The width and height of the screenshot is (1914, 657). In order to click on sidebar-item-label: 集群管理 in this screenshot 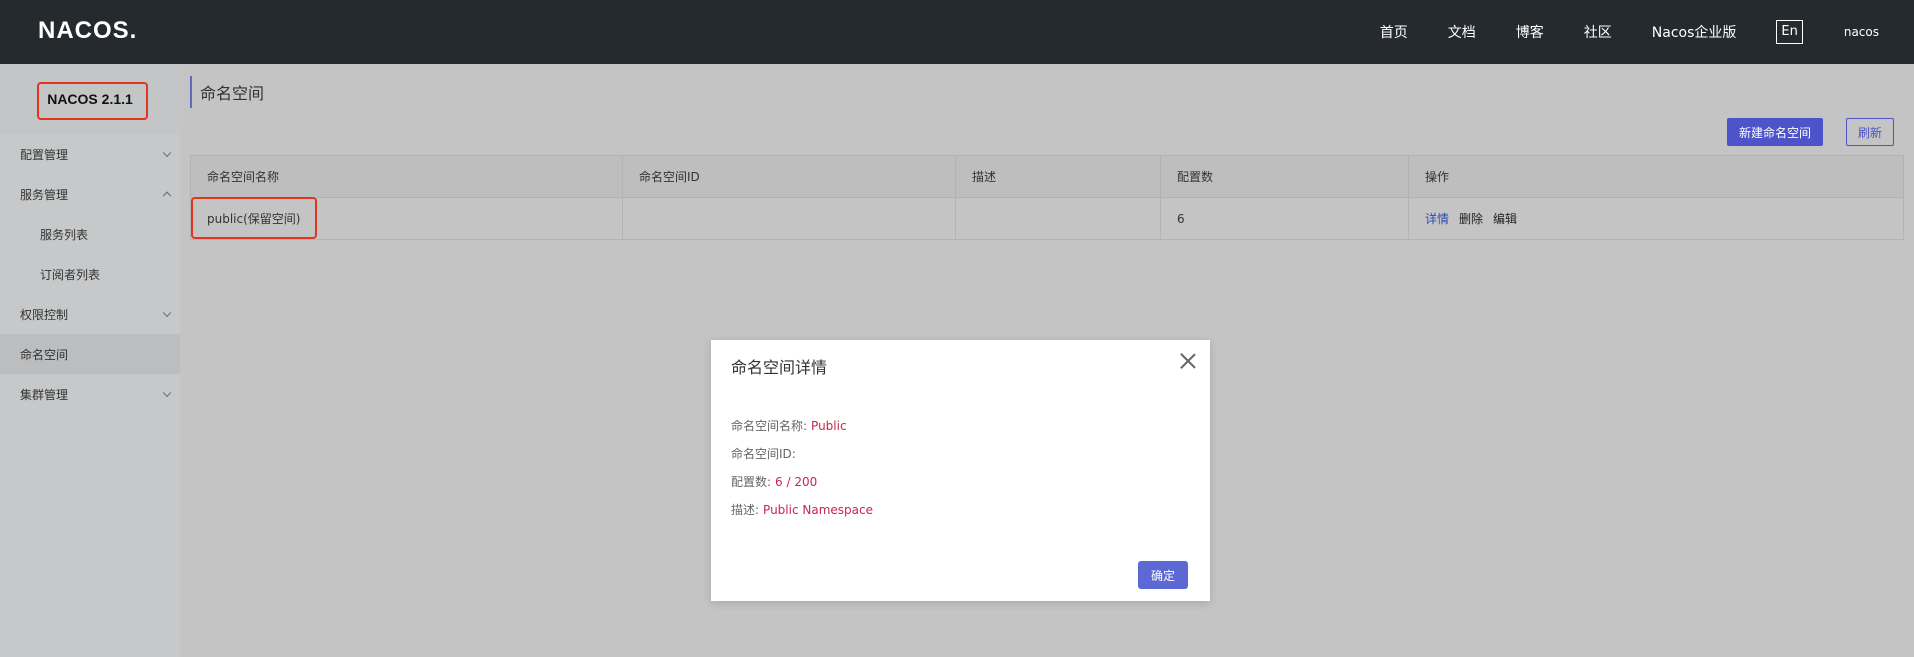, I will do `click(44, 394)`.